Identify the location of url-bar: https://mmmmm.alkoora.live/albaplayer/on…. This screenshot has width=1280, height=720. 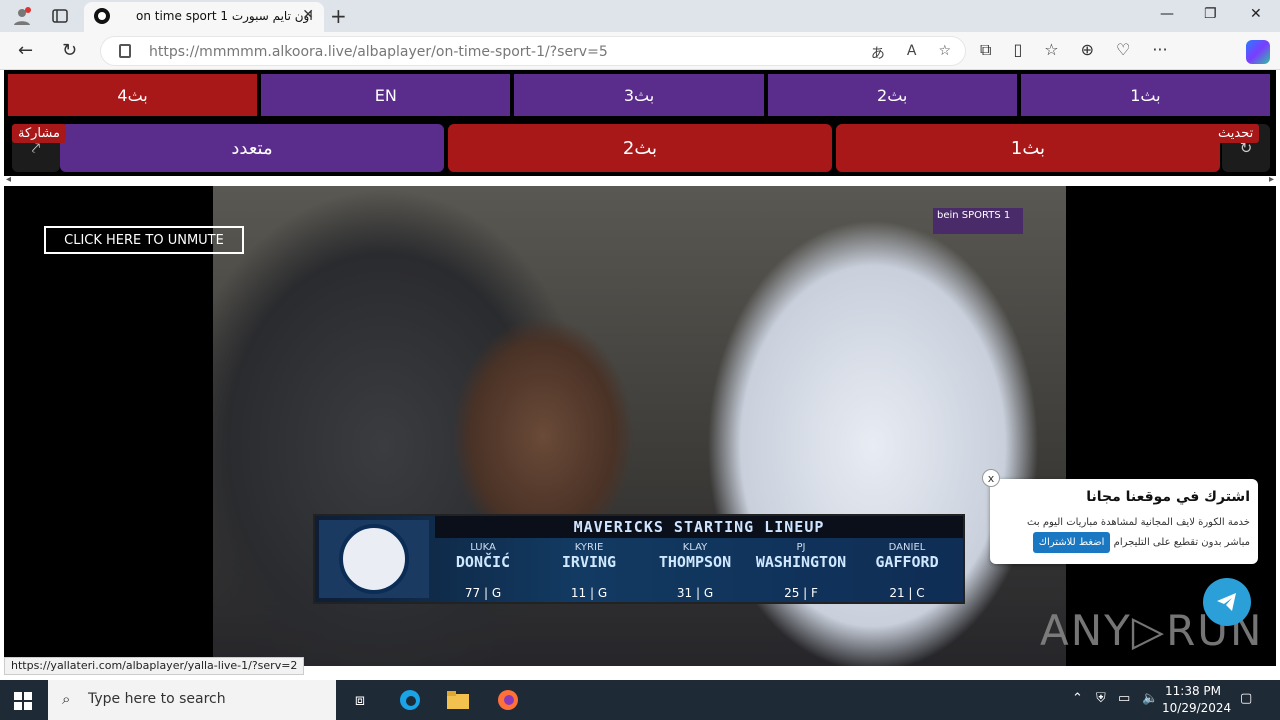
(533, 51).